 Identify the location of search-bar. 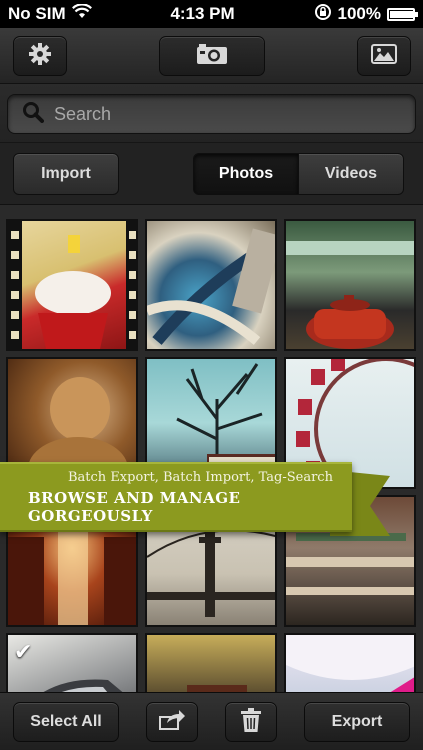
(211, 113).